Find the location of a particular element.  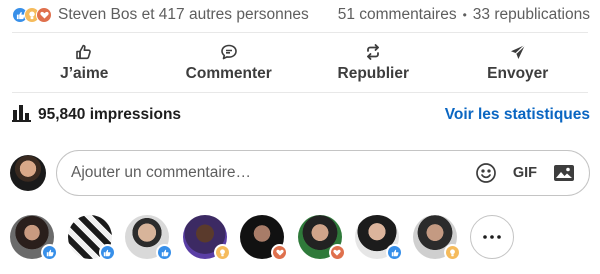

reaction-icons is located at coordinates (32, 15).